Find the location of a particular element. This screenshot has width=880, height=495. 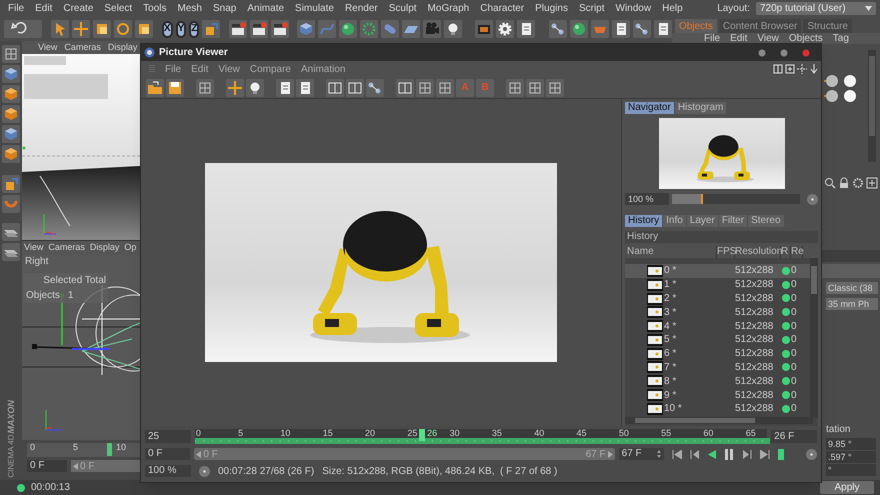

pause-icon is located at coordinates (729, 454).